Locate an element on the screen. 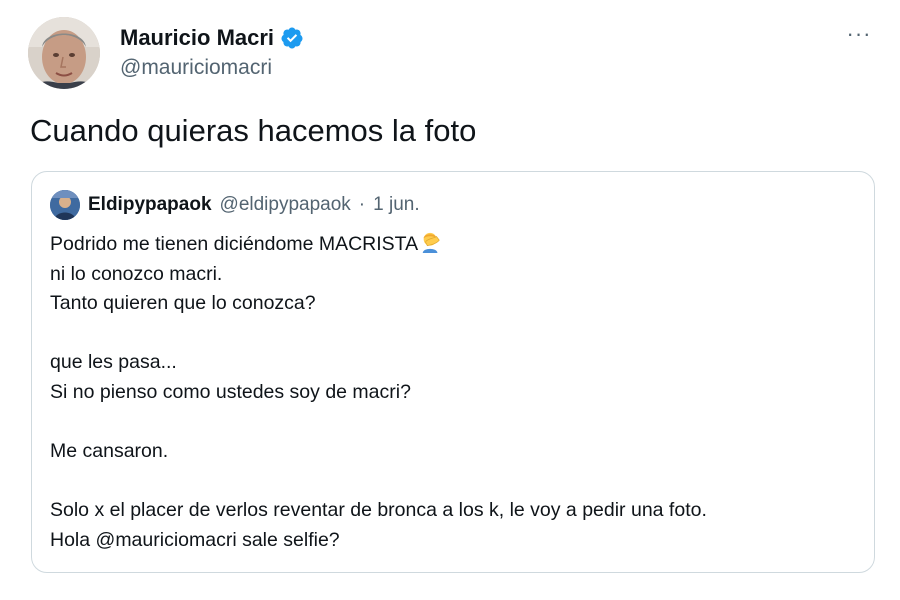  quoted-text-line: Me cansaron. is located at coordinates (109, 451).